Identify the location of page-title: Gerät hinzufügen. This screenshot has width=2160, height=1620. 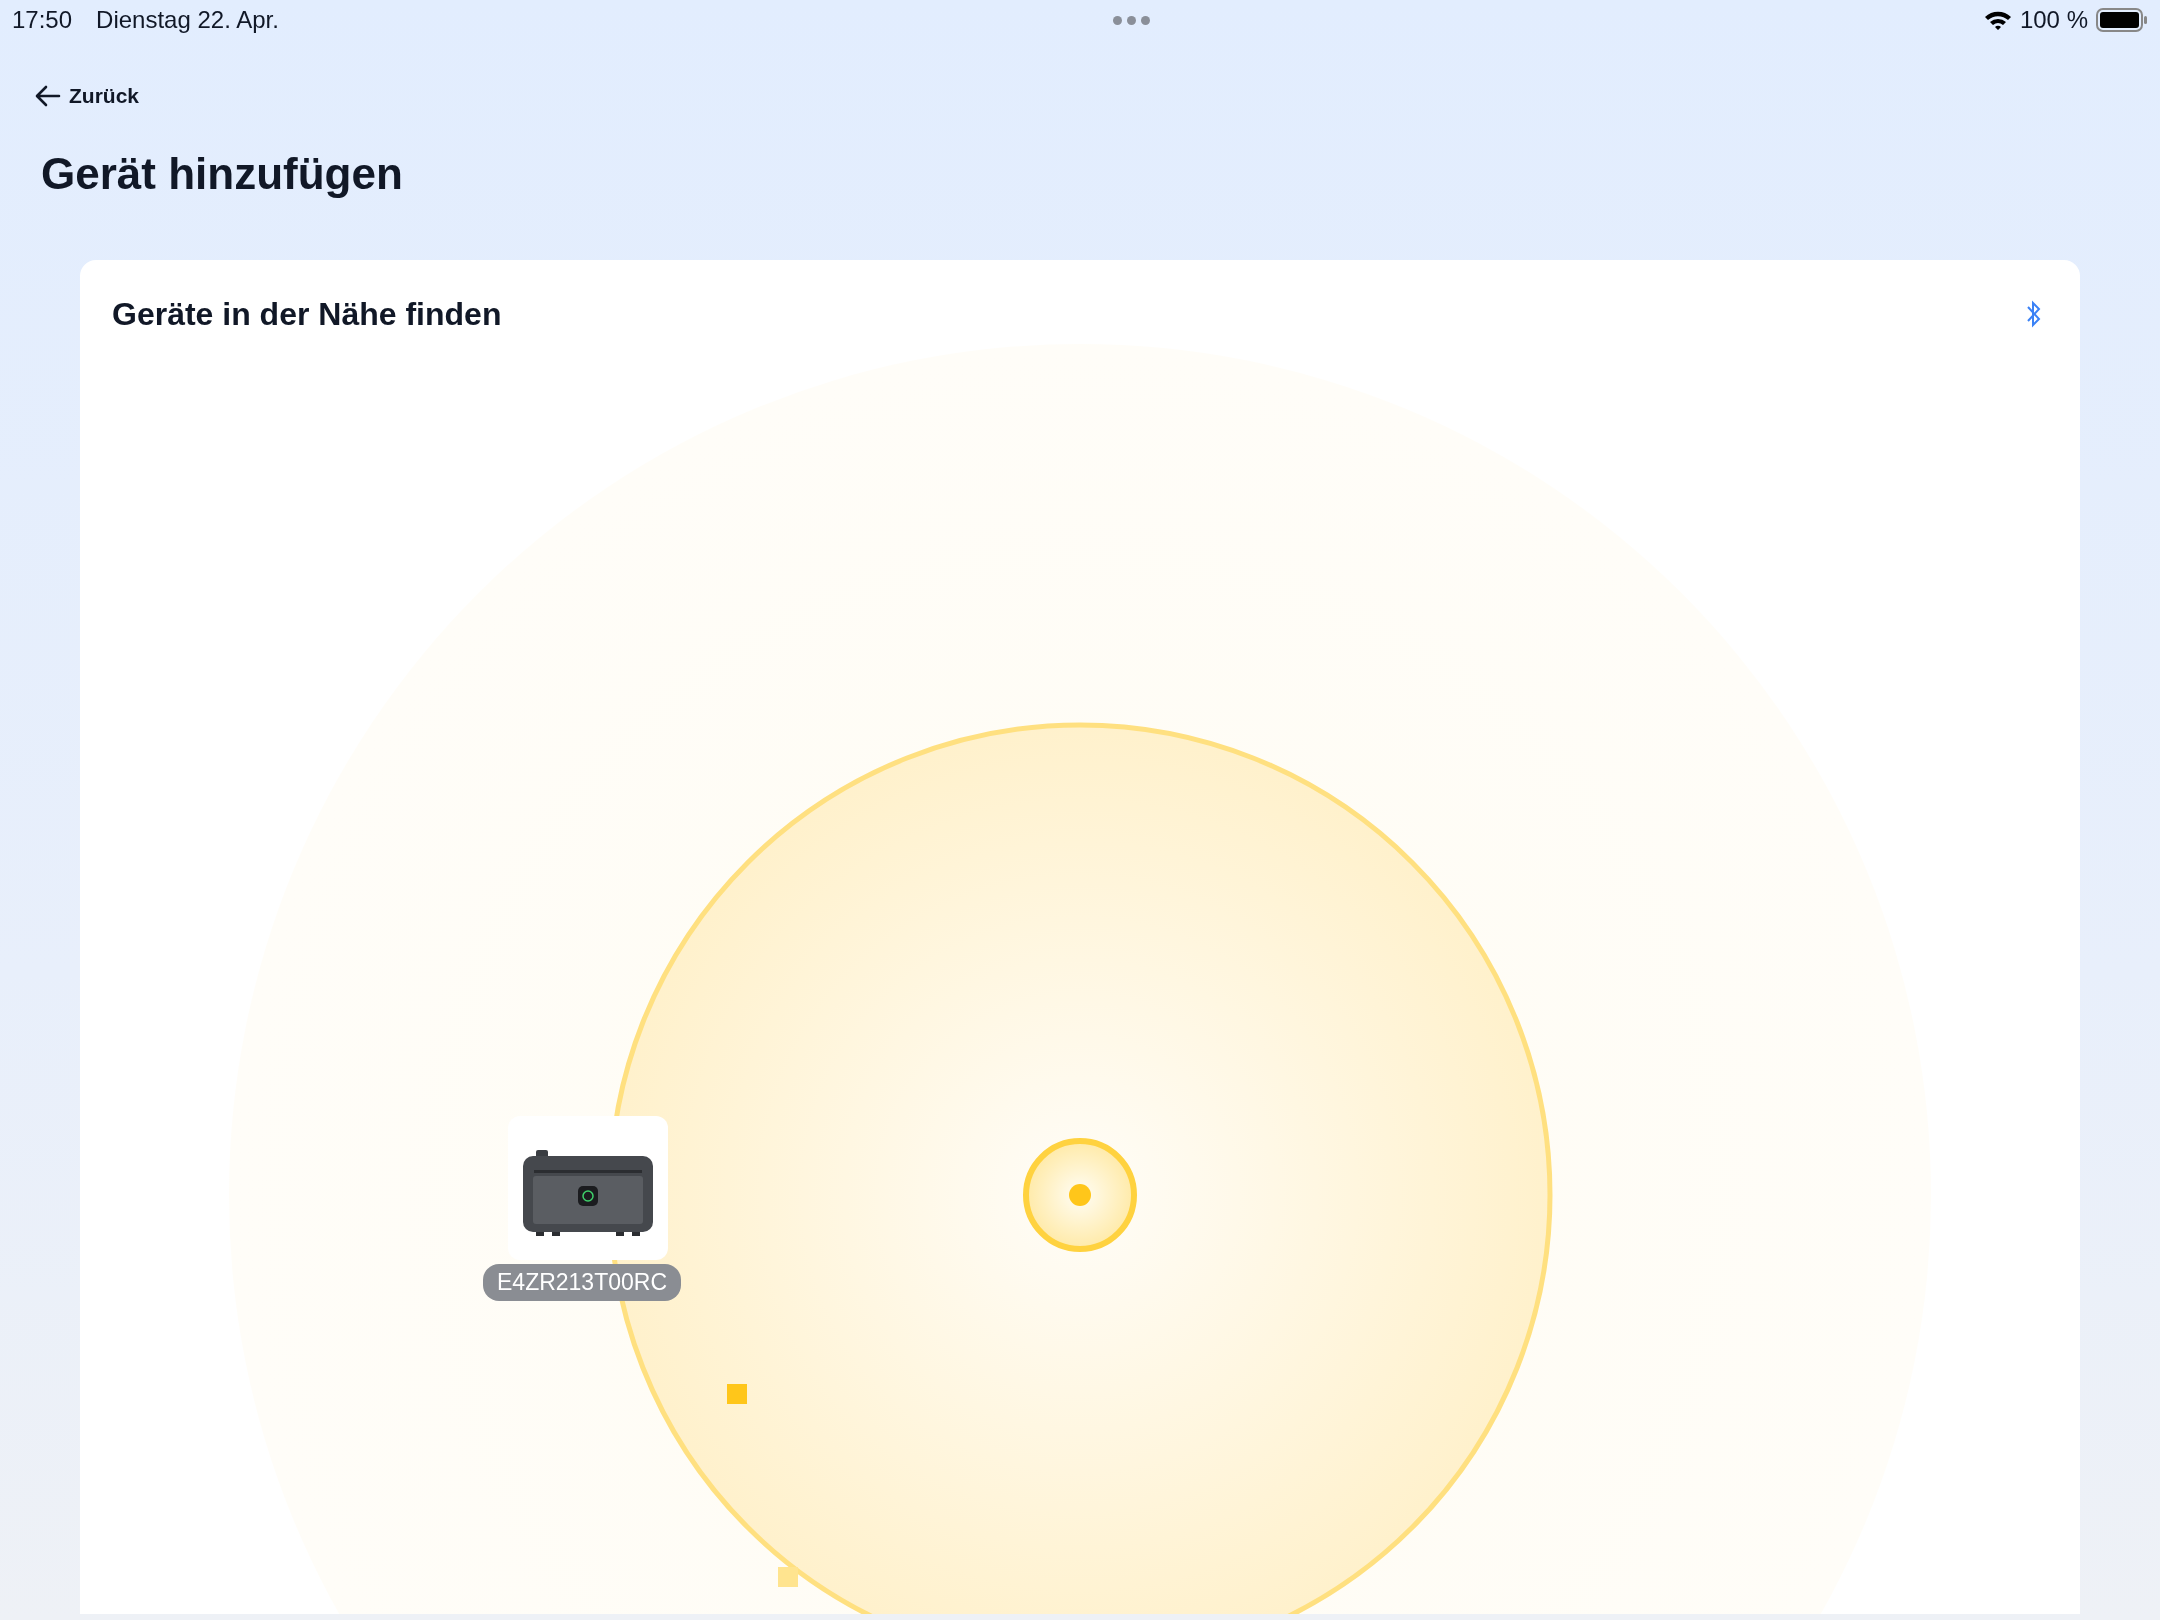
(222, 173).